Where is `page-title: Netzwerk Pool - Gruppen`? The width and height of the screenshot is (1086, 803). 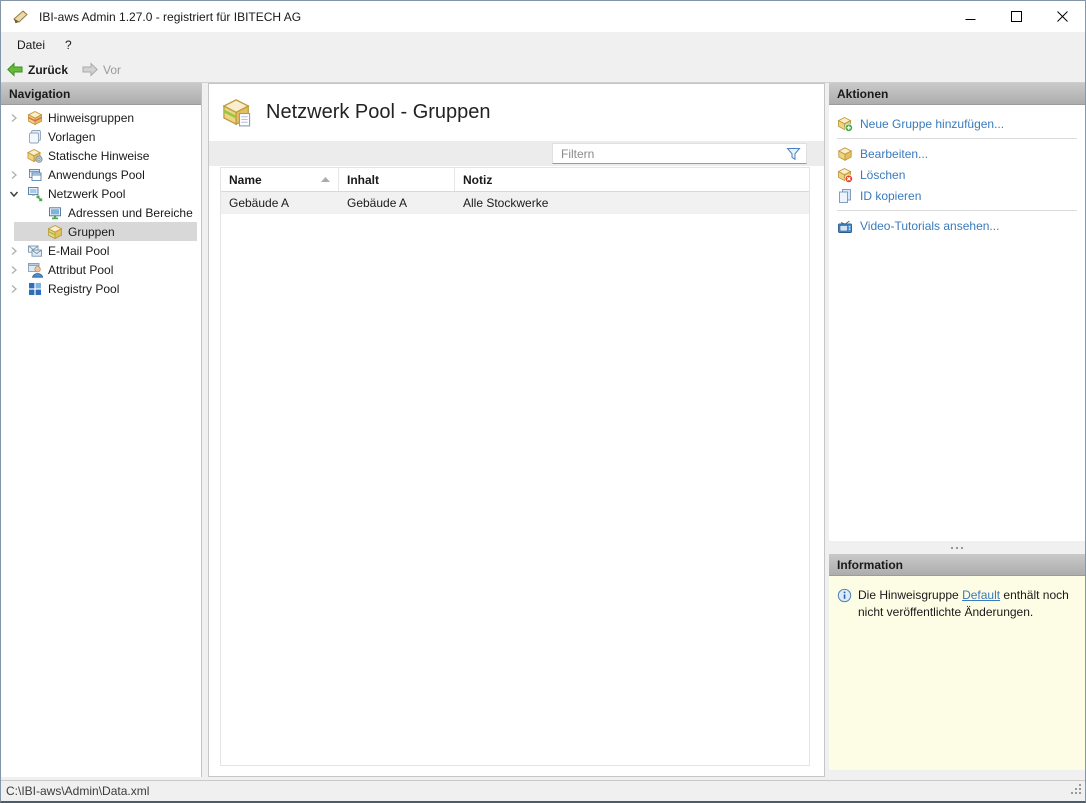 page-title: Netzwerk Pool - Gruppen is located at coordinates (378, 112).